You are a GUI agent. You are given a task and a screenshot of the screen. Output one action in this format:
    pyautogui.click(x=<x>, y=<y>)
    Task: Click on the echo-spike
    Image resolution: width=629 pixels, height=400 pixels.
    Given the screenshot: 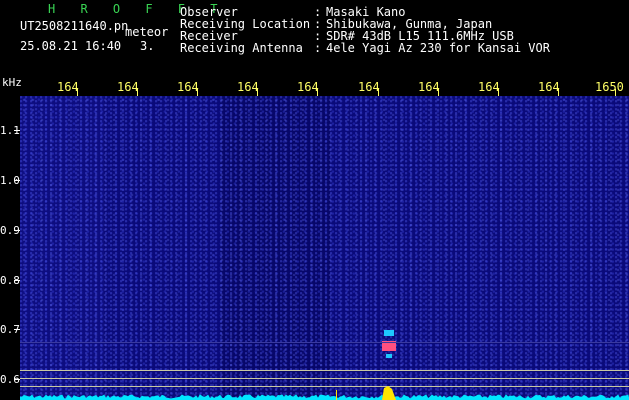 What is the action you would take?
    pyautogui.click(x=389, y=393)
    